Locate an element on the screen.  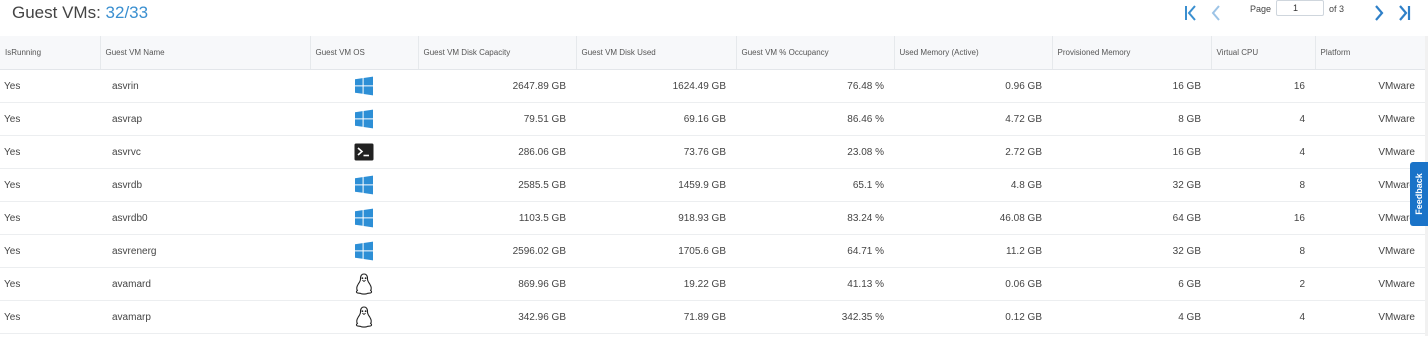
disk-used-cell: 73.76 GB is located at coordinates (656, 152).